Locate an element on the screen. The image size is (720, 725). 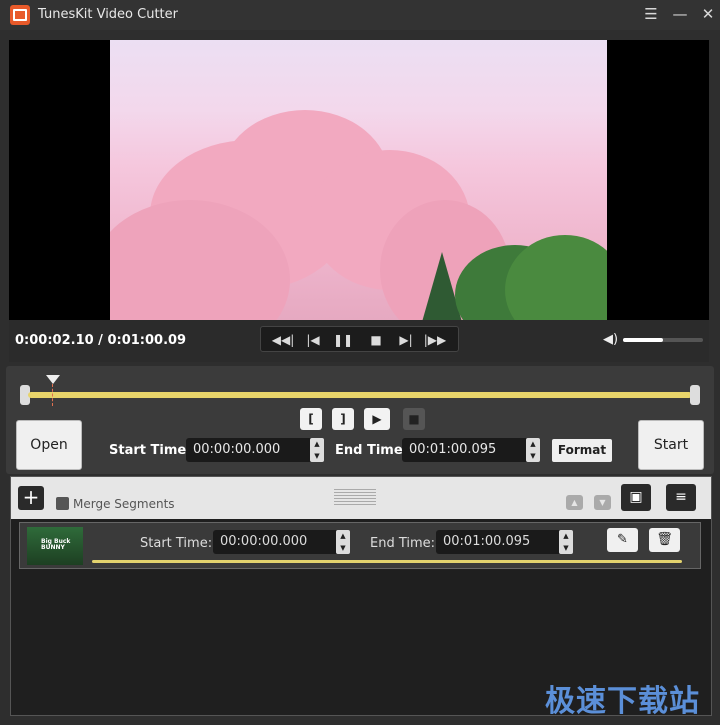
segment-thumbnail: Big Buck BUNNY is located at coordinates (55, 546).